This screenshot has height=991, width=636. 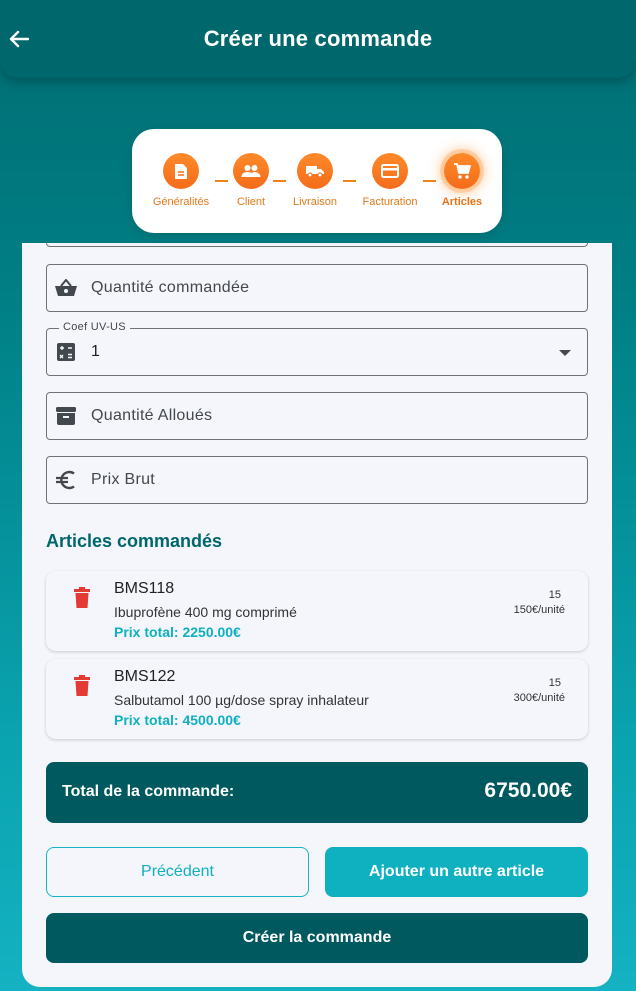 What do you see at coordinates (317, 792) in the screenshot?
I see `order-total-bar: Total de la commande: 6750.00€` at bounding box center [317, 792].